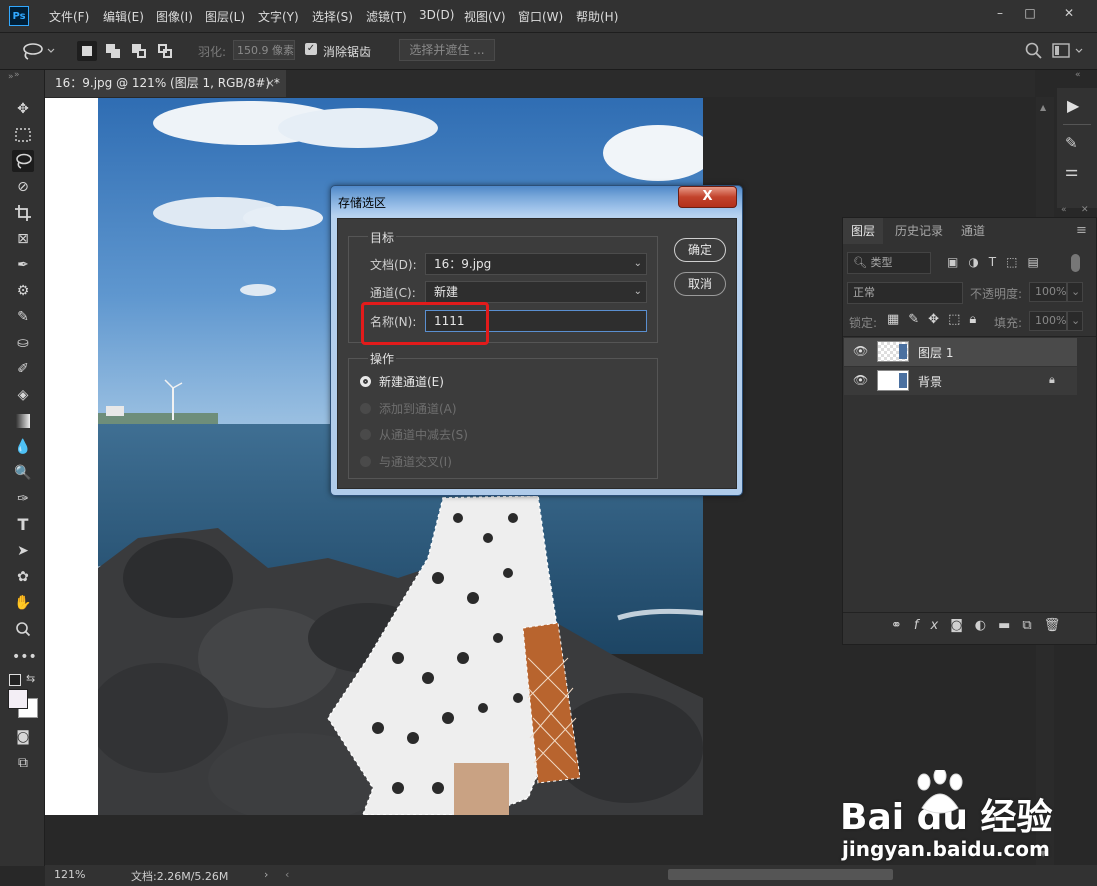 The height and width of the screenshot is (886, 1097). Describe the element at coordinates (1071, 143) in the screenshot. I see `brush-settings-icon: ✎` at that location.